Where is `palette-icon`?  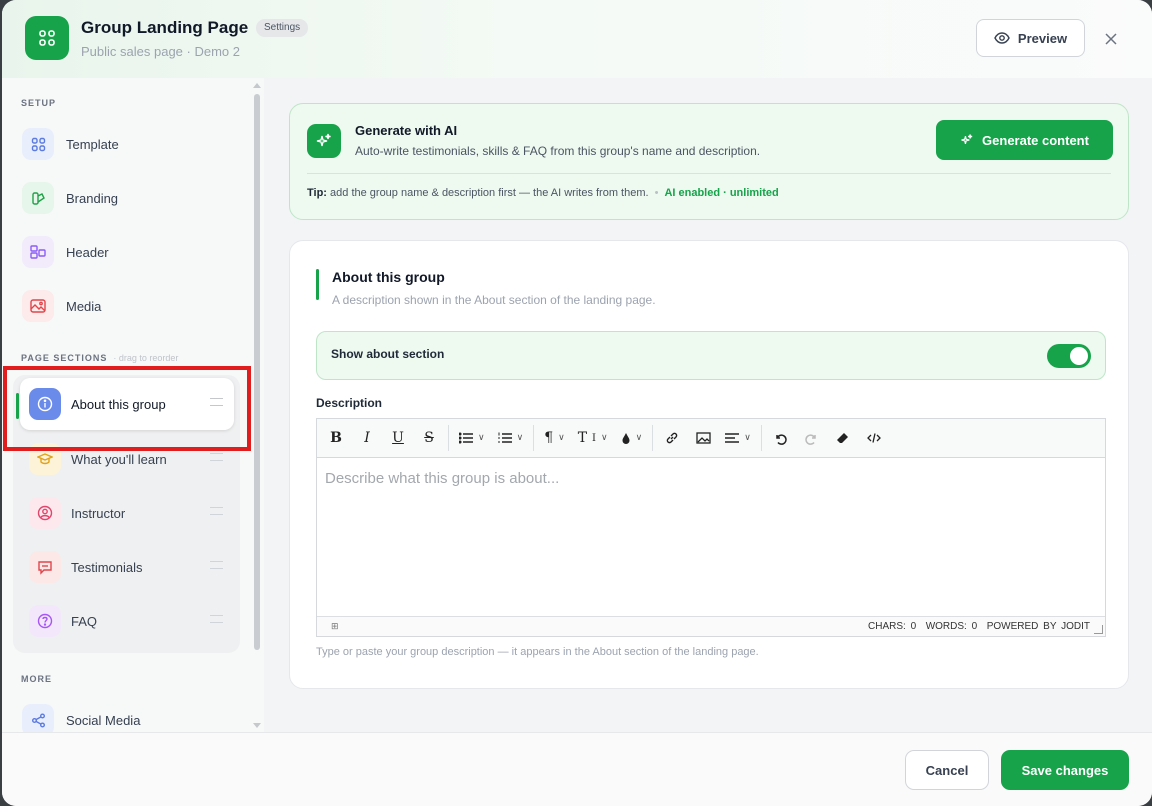
palette-icon is located at coordinates (38, 198).